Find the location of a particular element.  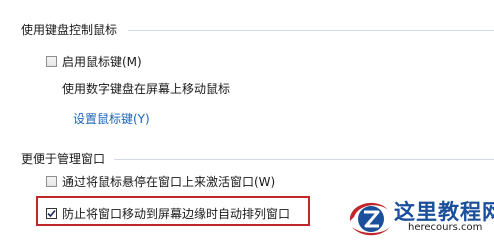

watermark: 这里教程网 herecours.com is located at coordinates (420, 218).